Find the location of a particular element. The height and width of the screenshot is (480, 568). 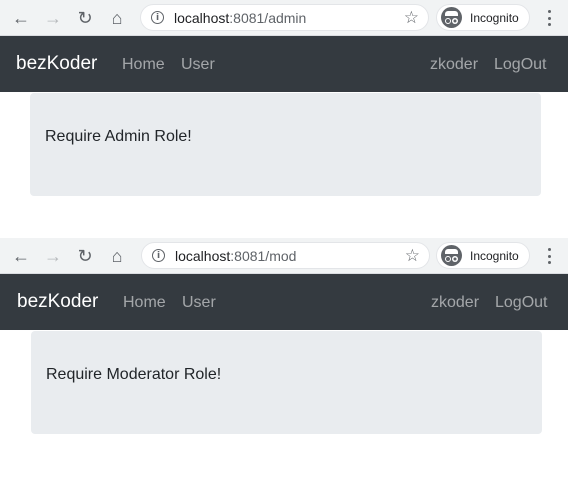

address-bar: i localhost:8081/mod ☆ is located at coordinates (285, 255).